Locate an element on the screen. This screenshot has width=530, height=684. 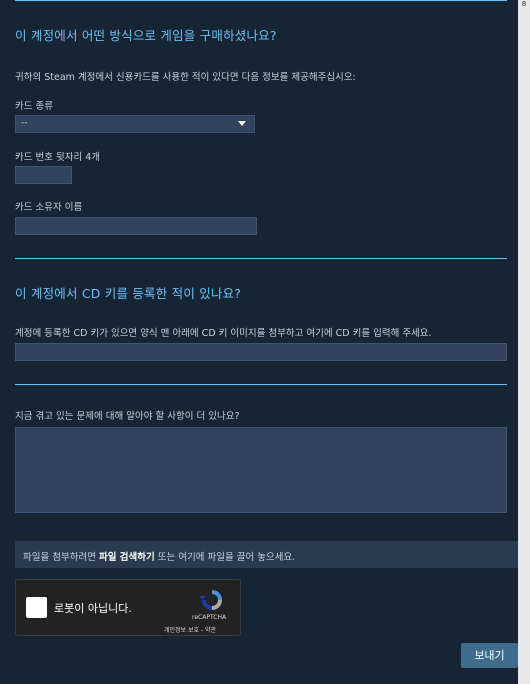
card-type-value: -- is located at coordinates (24, 123).